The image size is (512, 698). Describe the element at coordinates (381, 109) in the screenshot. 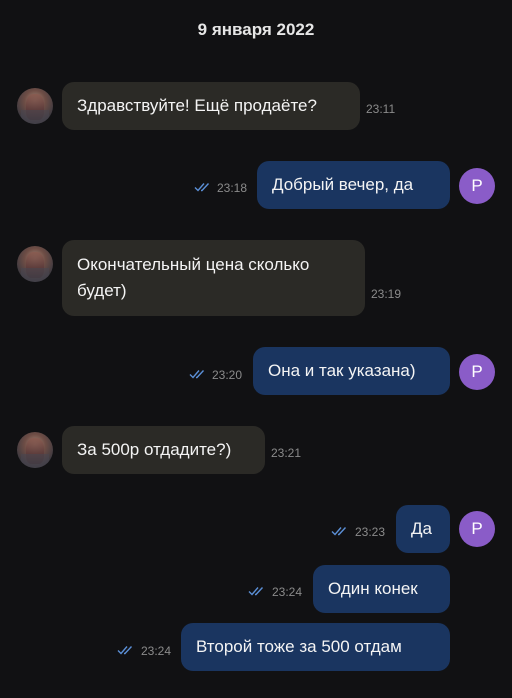

I see `message-time: 23:11` at that location.